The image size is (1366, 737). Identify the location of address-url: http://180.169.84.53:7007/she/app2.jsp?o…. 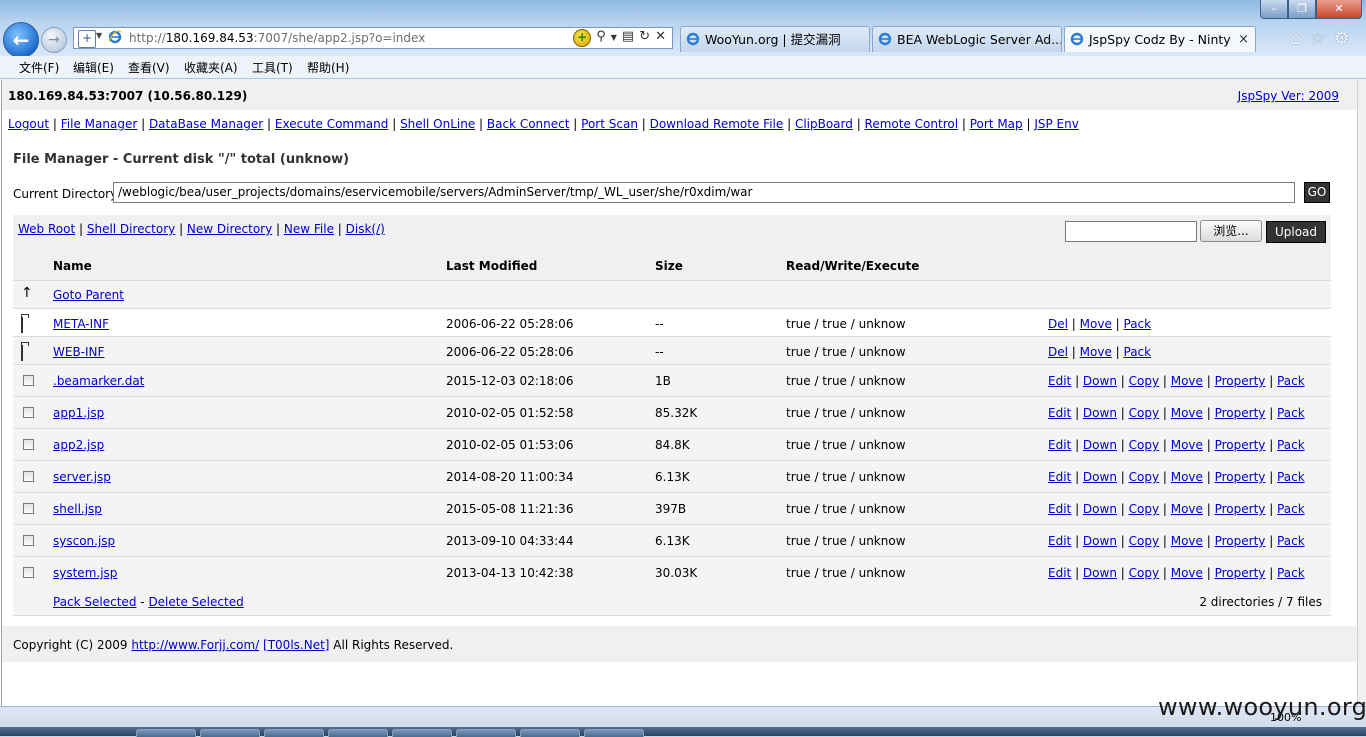
(277, 38).